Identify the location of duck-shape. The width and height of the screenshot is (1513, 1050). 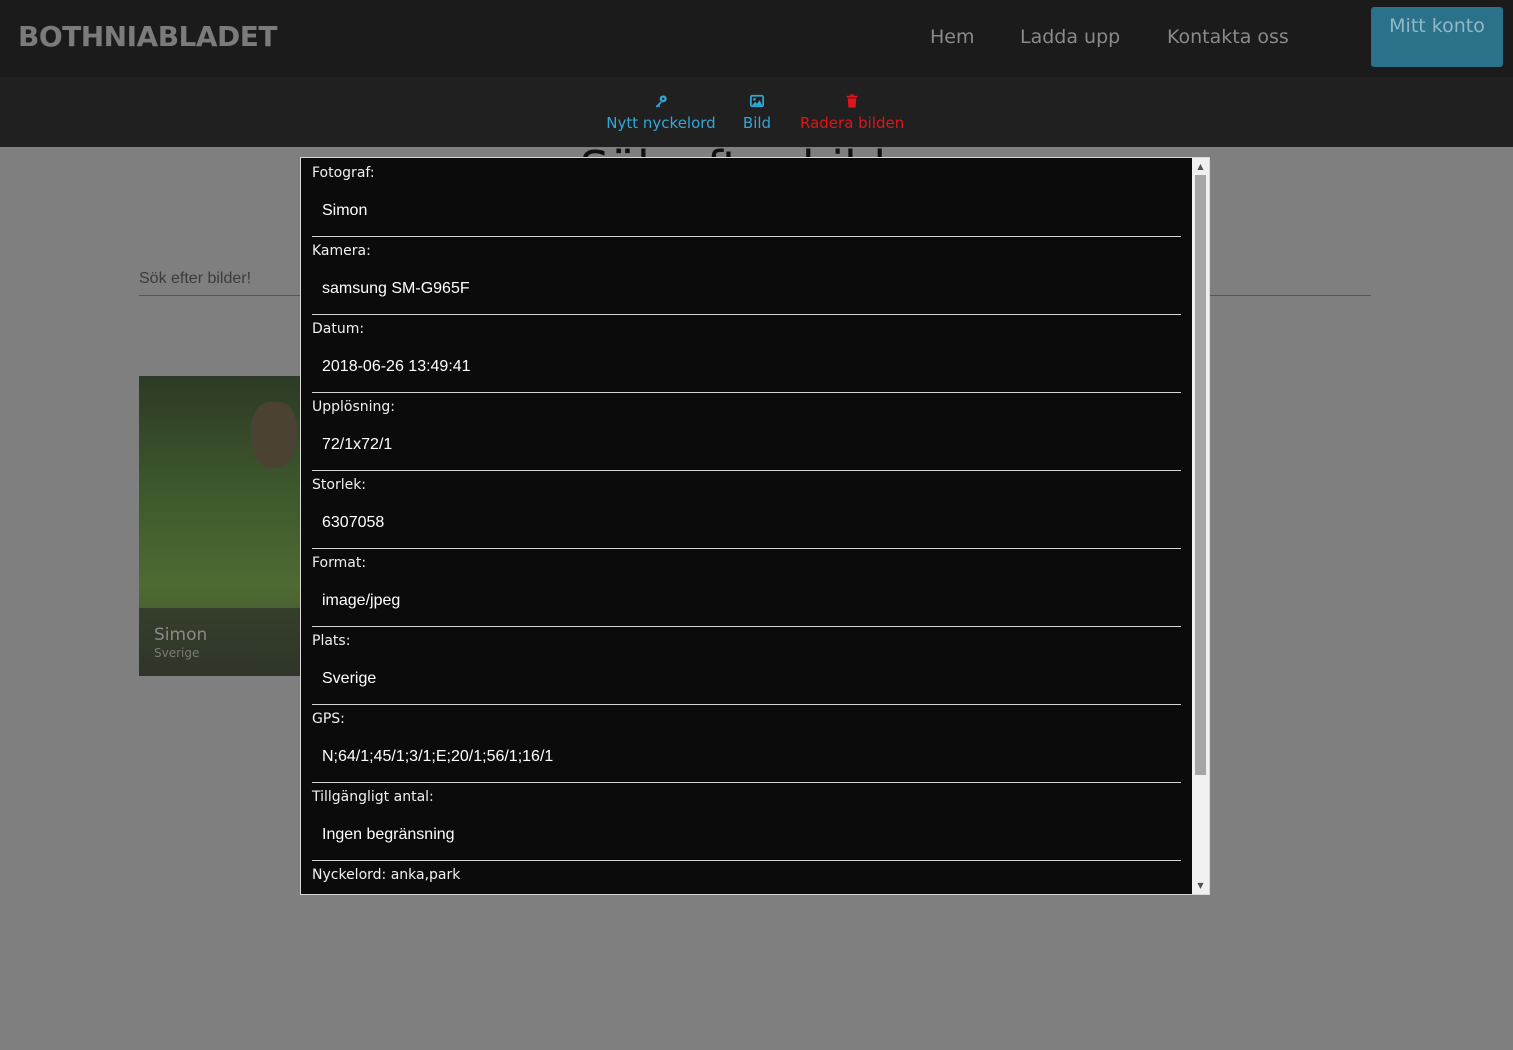
(274, 435).